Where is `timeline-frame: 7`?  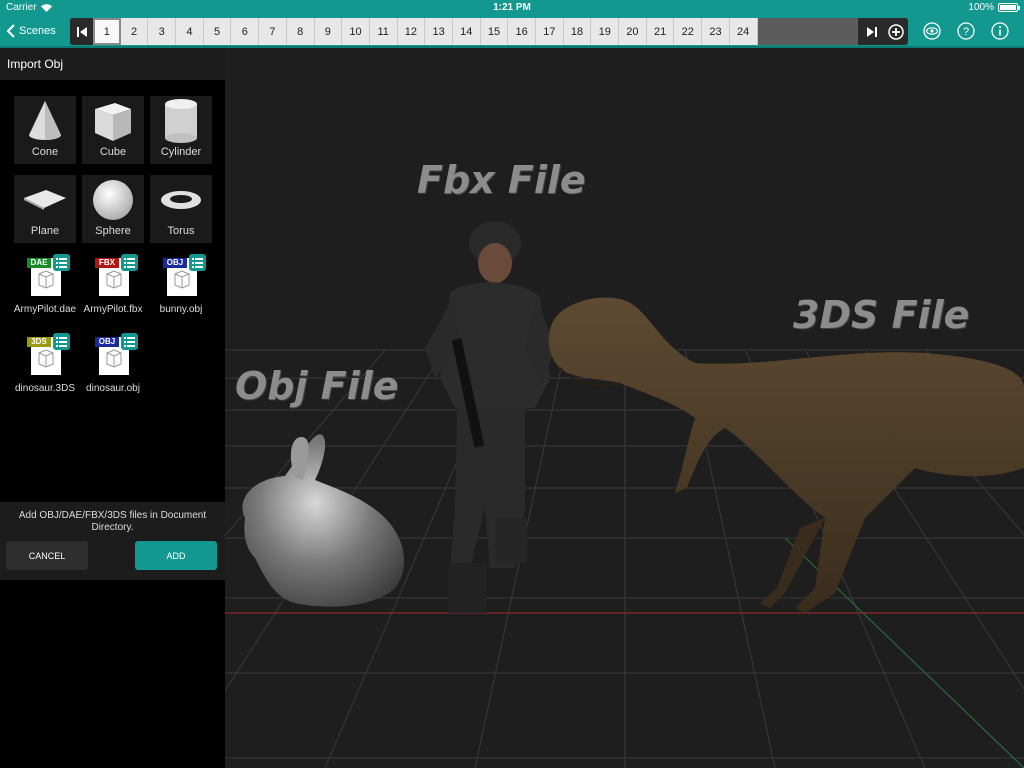
timeline-frame: 7 is located at coordinates (273, 31).